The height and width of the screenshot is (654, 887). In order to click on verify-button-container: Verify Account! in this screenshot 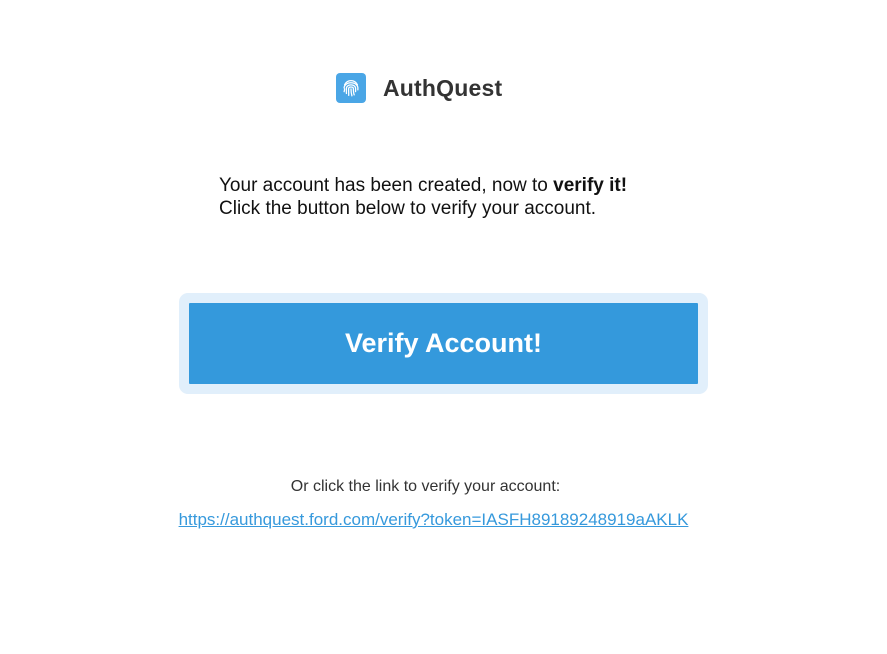, I will do `click(443, 343)`.